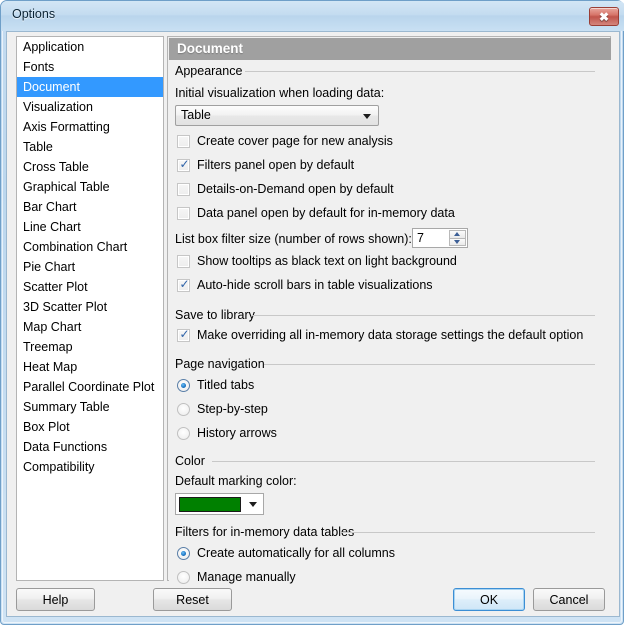  Describe the element at coordinates (196, 115) in the screenshot. I see `initial-visualization-value: Table` at that location.